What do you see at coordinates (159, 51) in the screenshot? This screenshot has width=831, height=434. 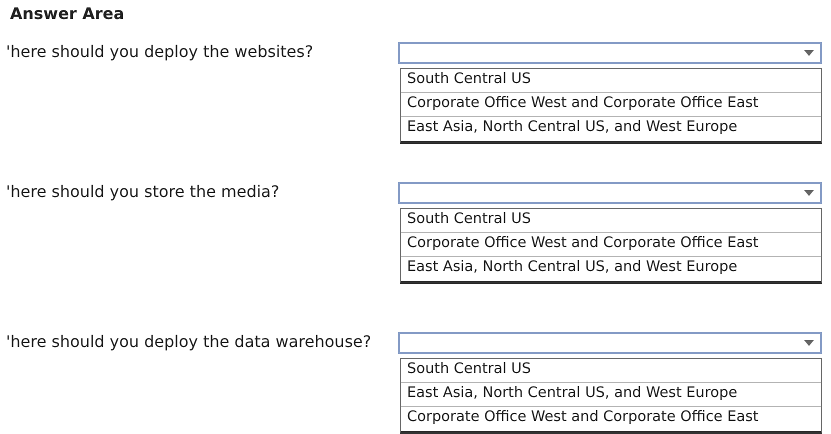 I see `question-text: 'here should you deploy the websites?` at bounding box center [159, 51].